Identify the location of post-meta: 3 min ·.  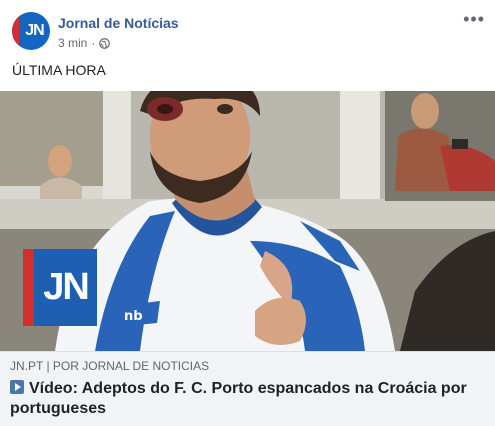
(84, 43).